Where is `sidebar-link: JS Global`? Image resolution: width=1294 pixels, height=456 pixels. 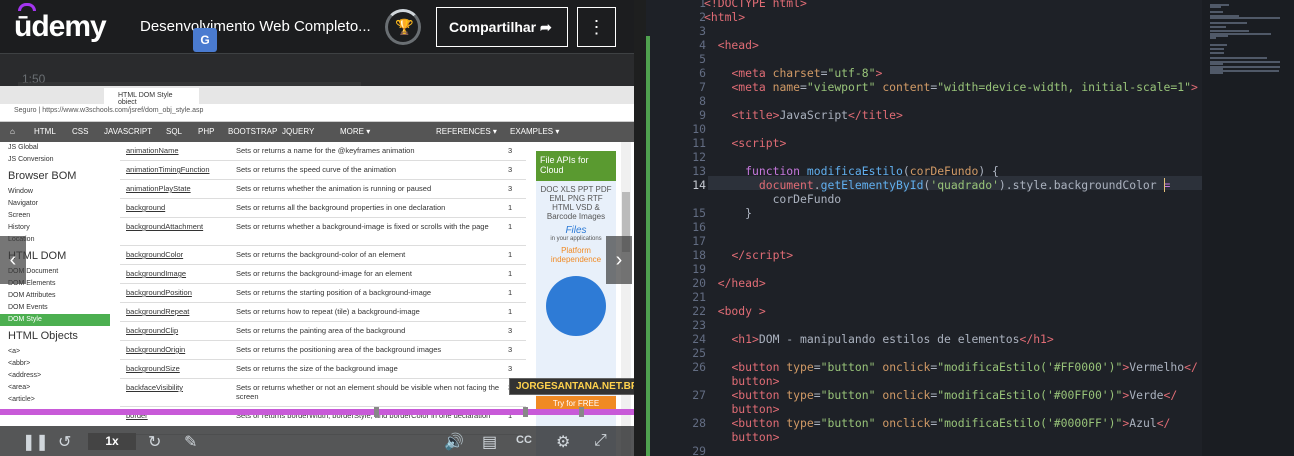 sidebar-link: JS Global is located at coordinates (55, 148).